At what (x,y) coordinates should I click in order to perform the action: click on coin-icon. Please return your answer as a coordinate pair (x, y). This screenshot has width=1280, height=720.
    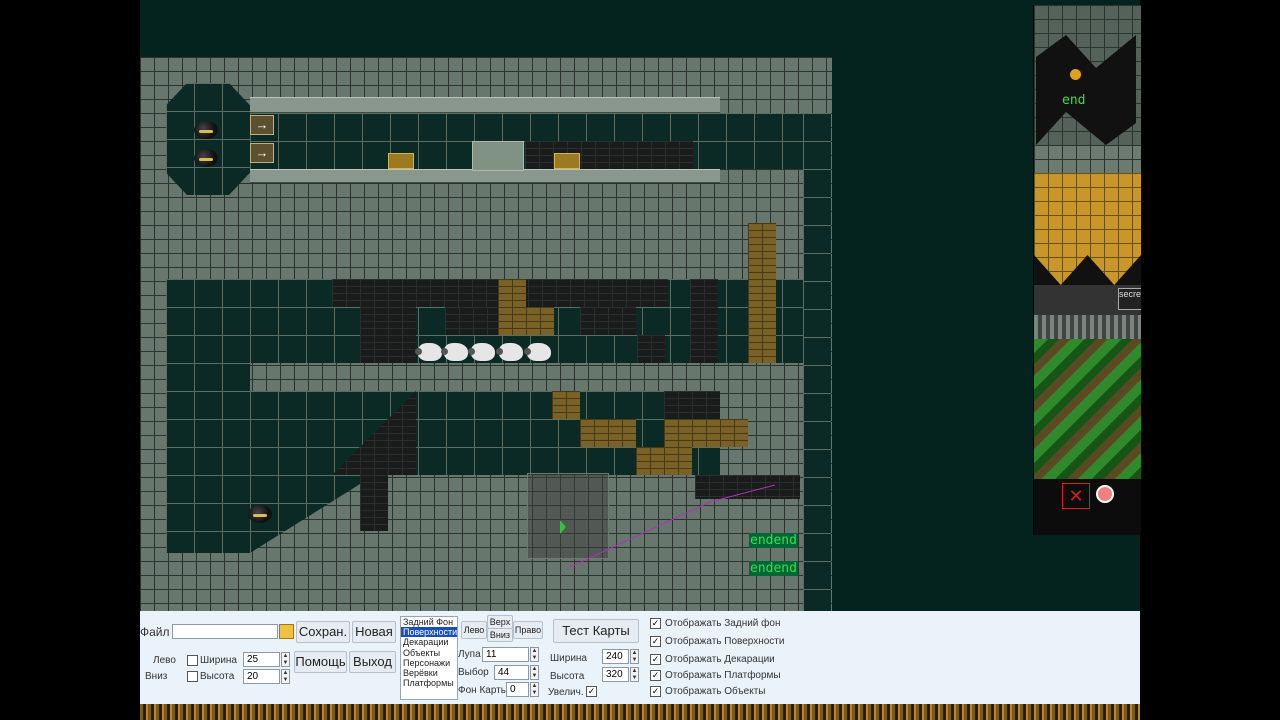
    Looking at the image, I should click on (1075, 74).